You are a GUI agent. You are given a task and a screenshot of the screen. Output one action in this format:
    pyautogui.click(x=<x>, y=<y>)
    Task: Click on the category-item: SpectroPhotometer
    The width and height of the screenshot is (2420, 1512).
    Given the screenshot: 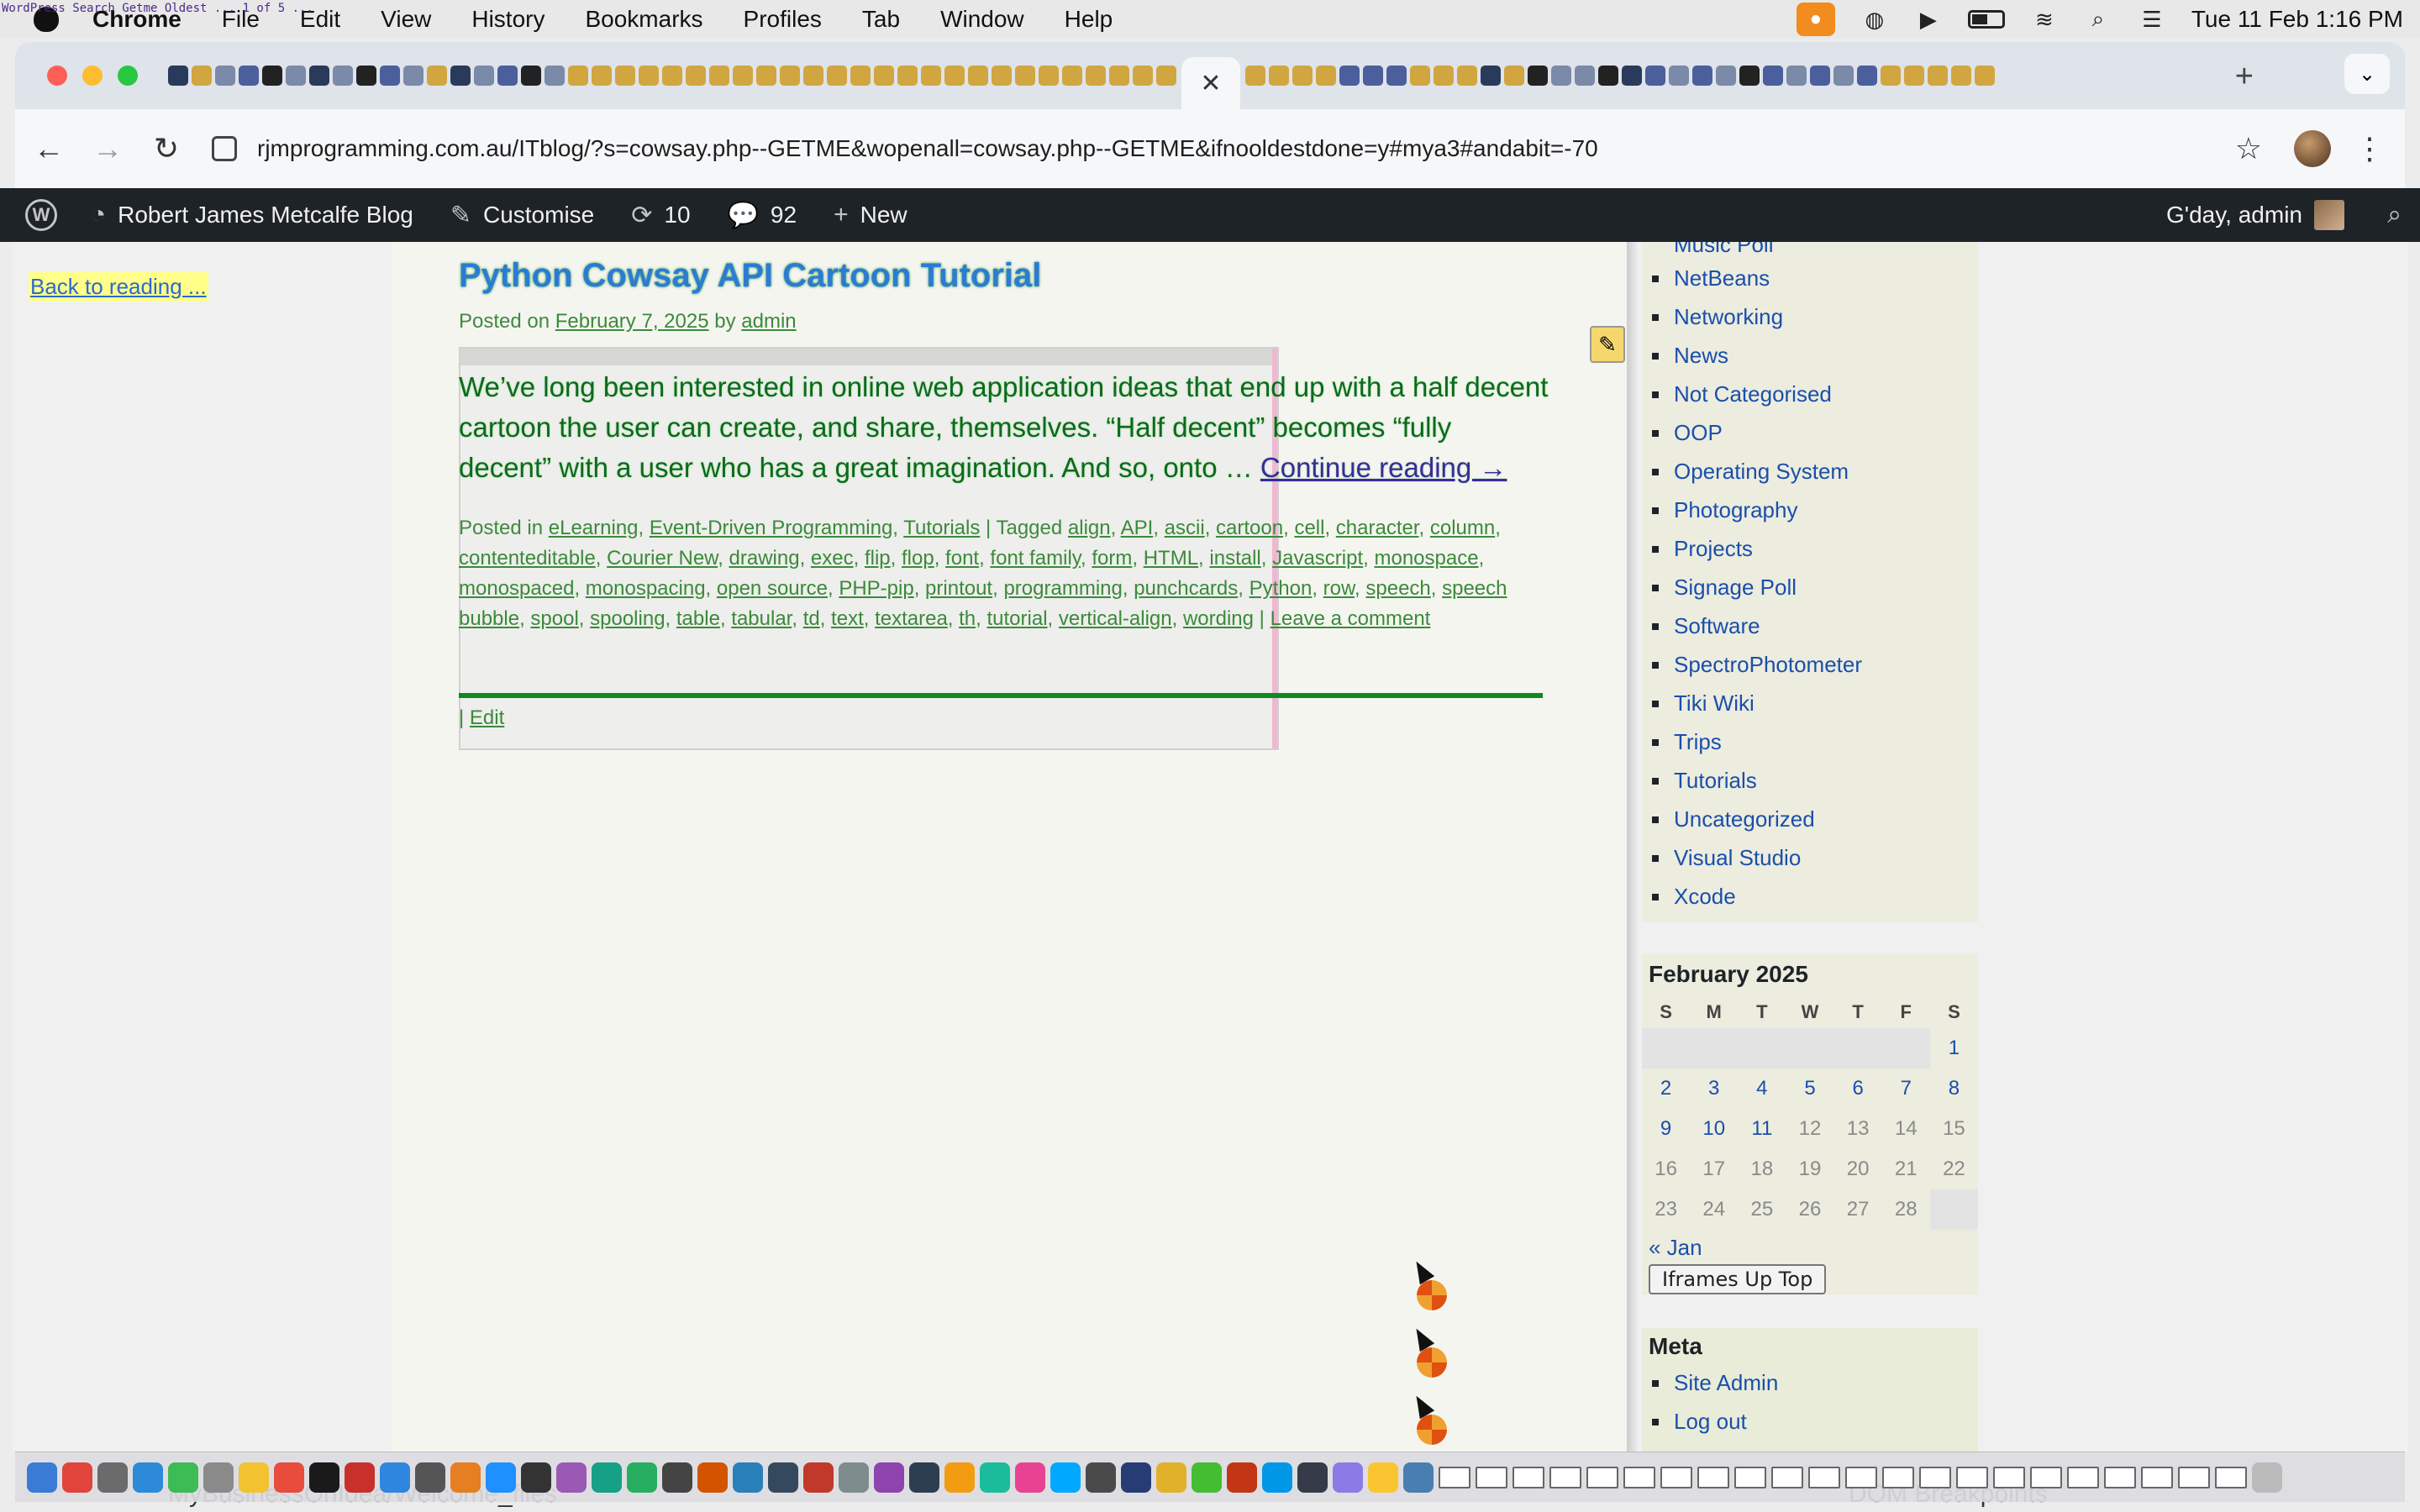 What is the action you would take?
    pyautogui.click(x=1810, y=664)
    